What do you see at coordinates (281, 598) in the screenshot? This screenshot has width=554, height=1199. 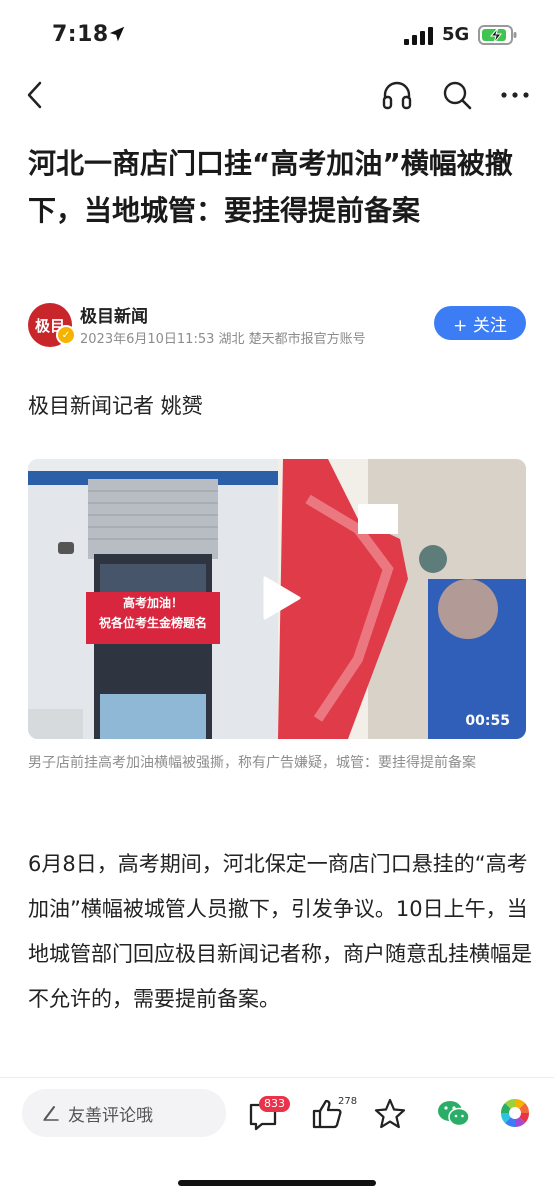 I see `play-icon` at bounding box center [281, 598].